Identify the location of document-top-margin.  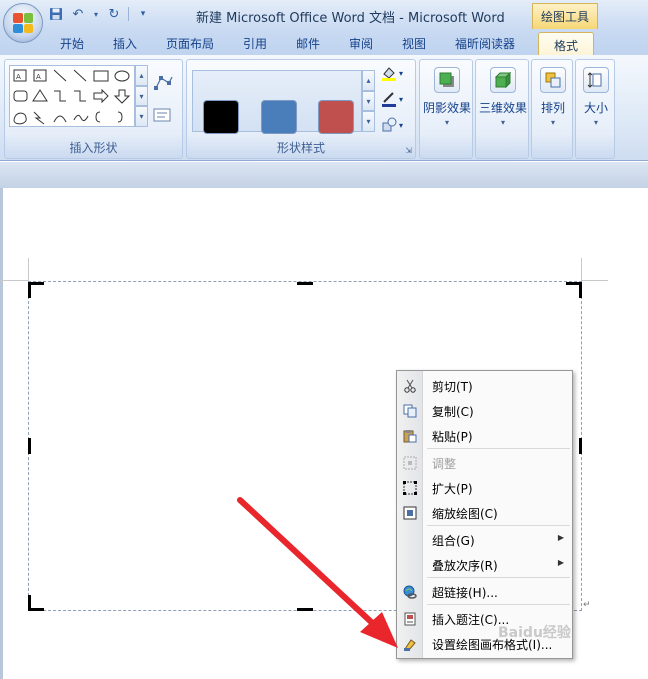
(324, 175).